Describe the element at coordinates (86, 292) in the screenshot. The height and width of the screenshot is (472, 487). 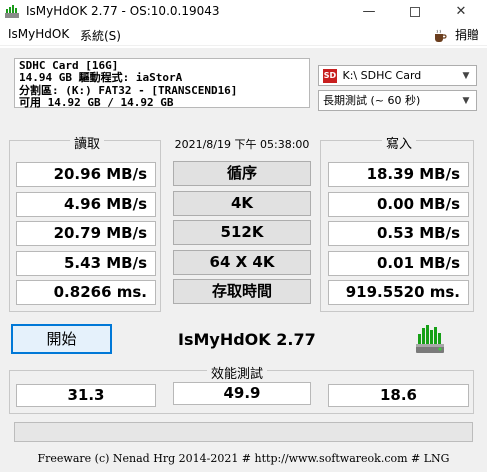
I see `read-access-time-value: 0.8266 ms.` at that location.